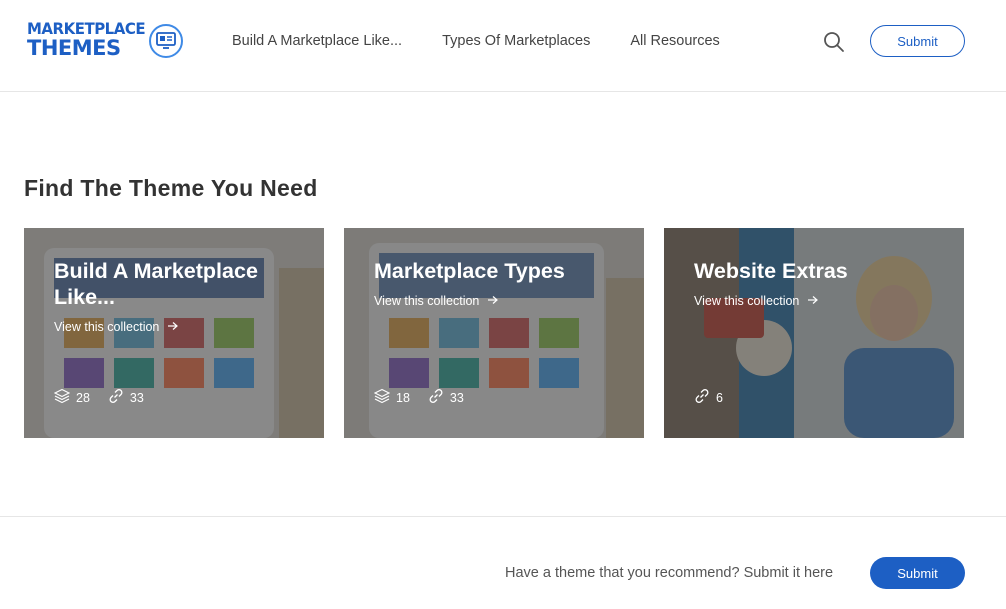  I want to click on logo-line2: THEMES, so click(74, 48).